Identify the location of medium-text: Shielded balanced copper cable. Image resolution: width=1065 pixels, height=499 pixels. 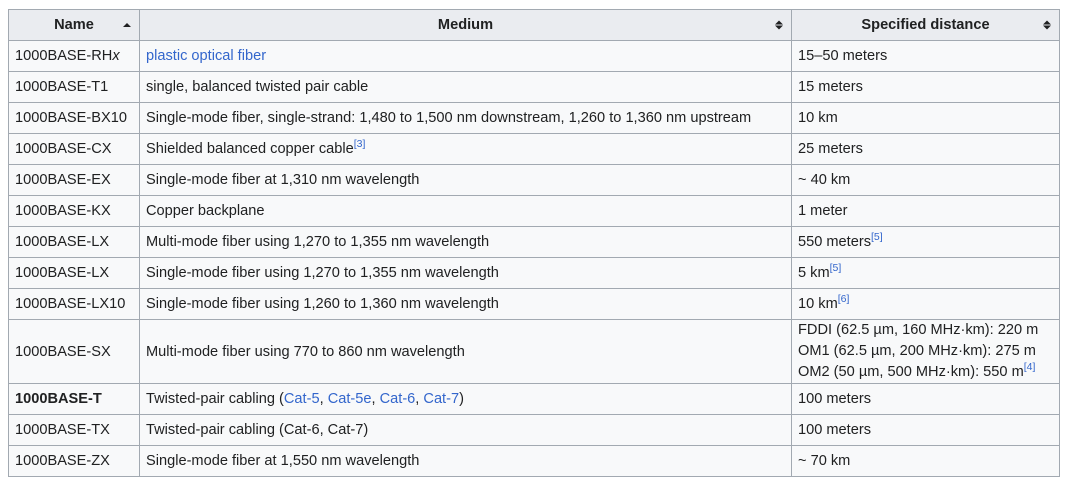
(250, 149).